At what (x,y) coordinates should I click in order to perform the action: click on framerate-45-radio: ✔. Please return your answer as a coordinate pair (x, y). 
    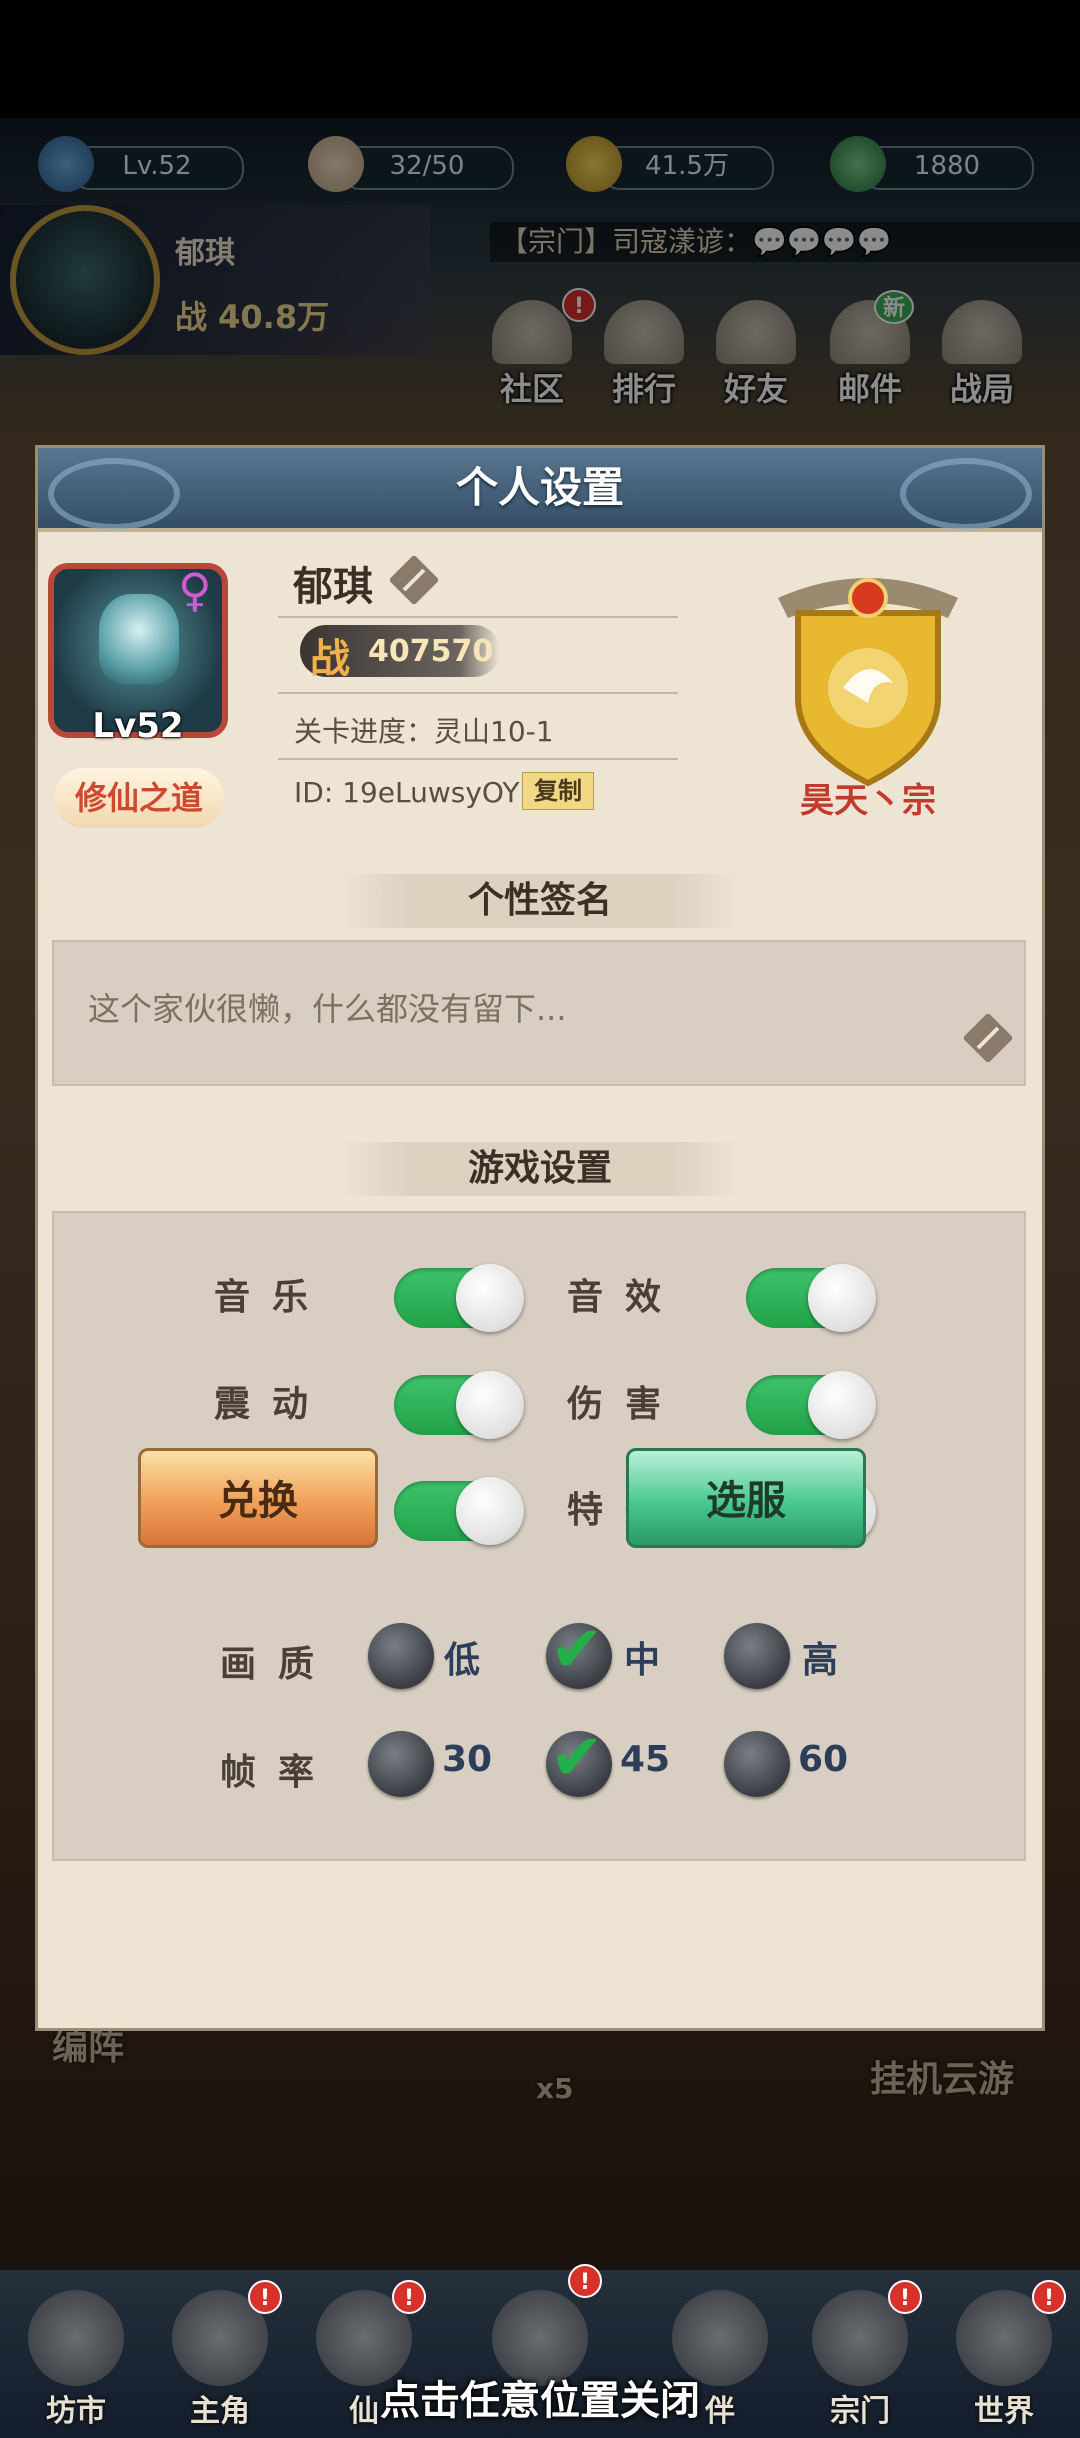
    Looking at the image, I should click on (579, 1760).